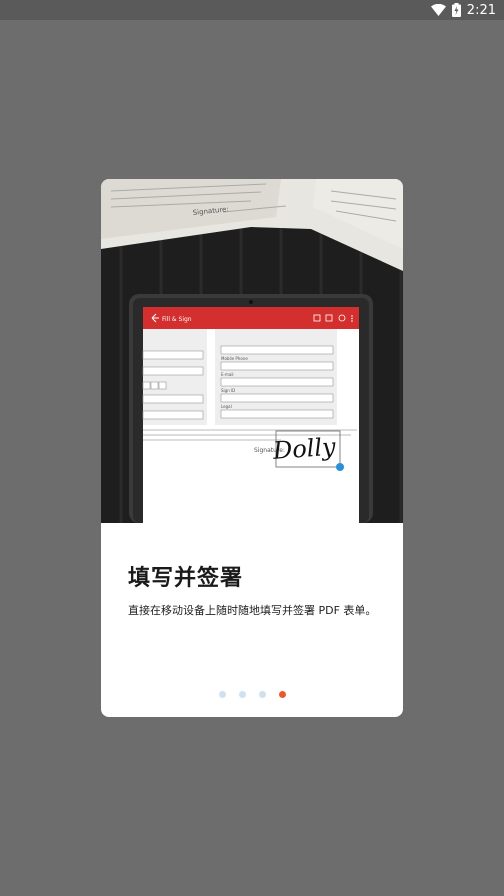 The image size is (504, 896). What do you see at coordinates (304, 449) in the screenshot?
I see `handwritten-signature: Dolly` at bounding box center [304, 449].